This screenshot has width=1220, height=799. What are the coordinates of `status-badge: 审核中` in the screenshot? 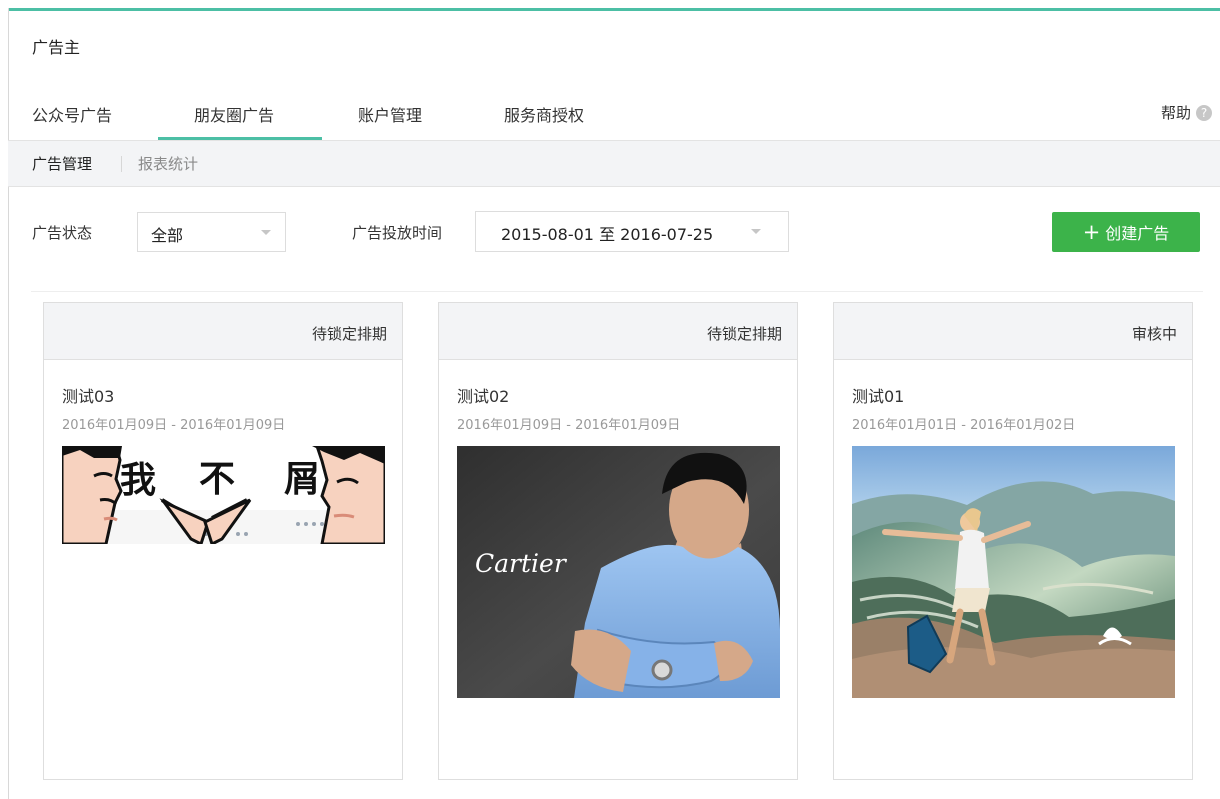 It's located at (1154, 334).